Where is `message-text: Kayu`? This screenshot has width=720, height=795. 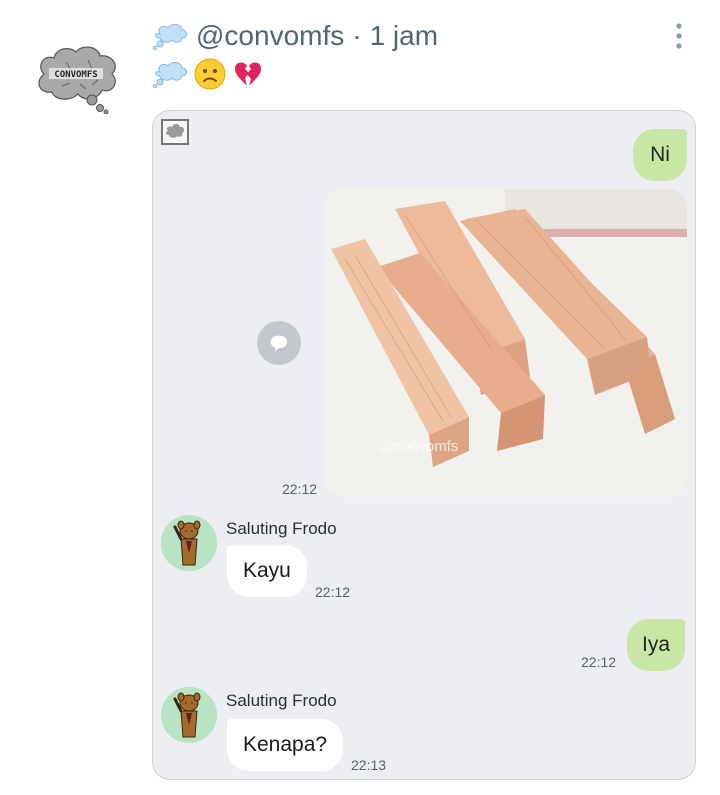 message-text: Kayu is located at coordinates (267, 570).